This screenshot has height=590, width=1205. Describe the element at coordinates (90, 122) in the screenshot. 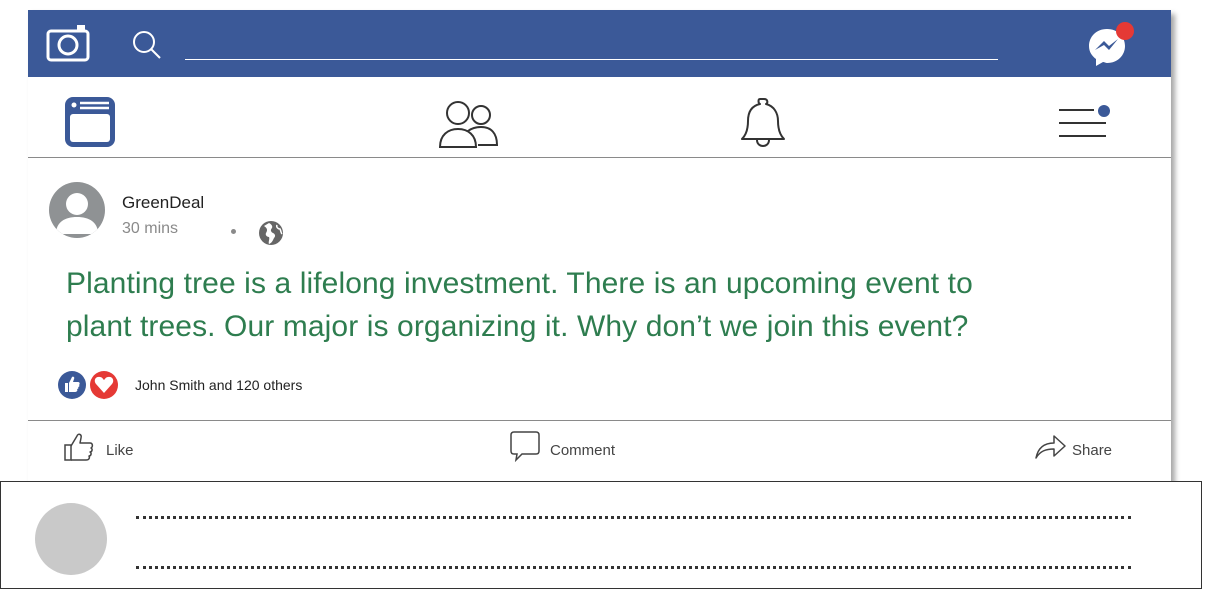

I see `news-feed-icon` at that location.